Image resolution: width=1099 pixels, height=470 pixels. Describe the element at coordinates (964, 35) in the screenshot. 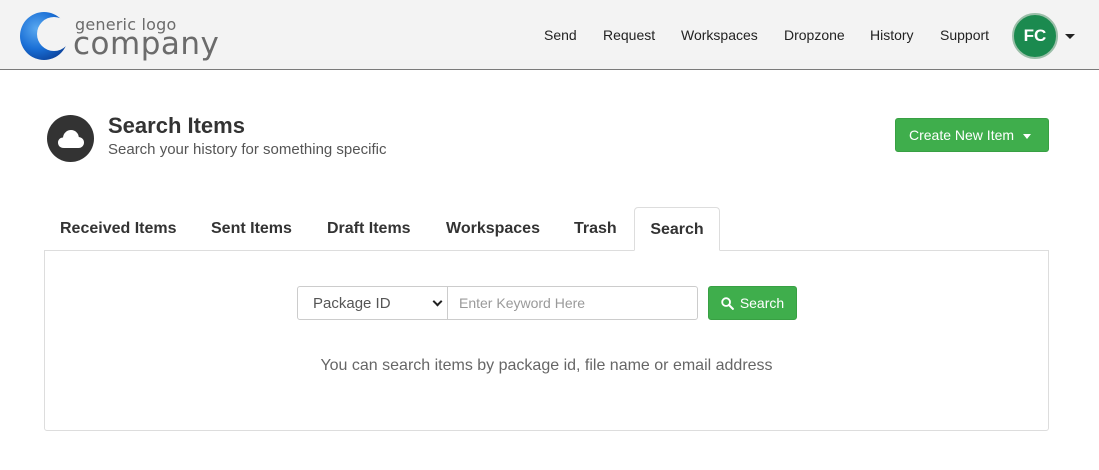

I see `nav-support: Support` at that location.